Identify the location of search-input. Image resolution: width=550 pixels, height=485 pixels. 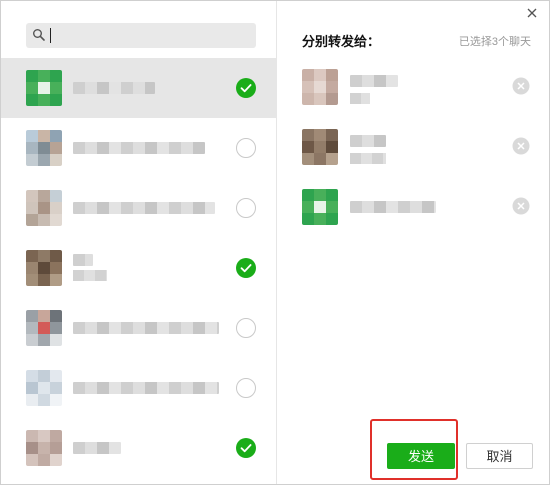
(150, 35).